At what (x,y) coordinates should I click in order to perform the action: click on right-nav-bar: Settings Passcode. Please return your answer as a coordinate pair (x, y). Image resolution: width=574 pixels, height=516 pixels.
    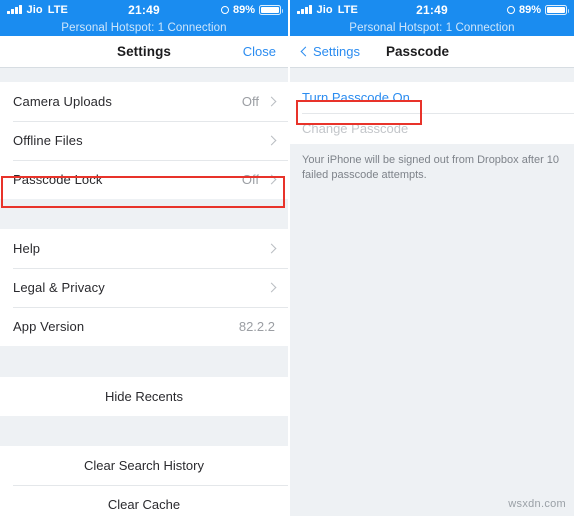
    Looking at the image, I should click on (432, 52).